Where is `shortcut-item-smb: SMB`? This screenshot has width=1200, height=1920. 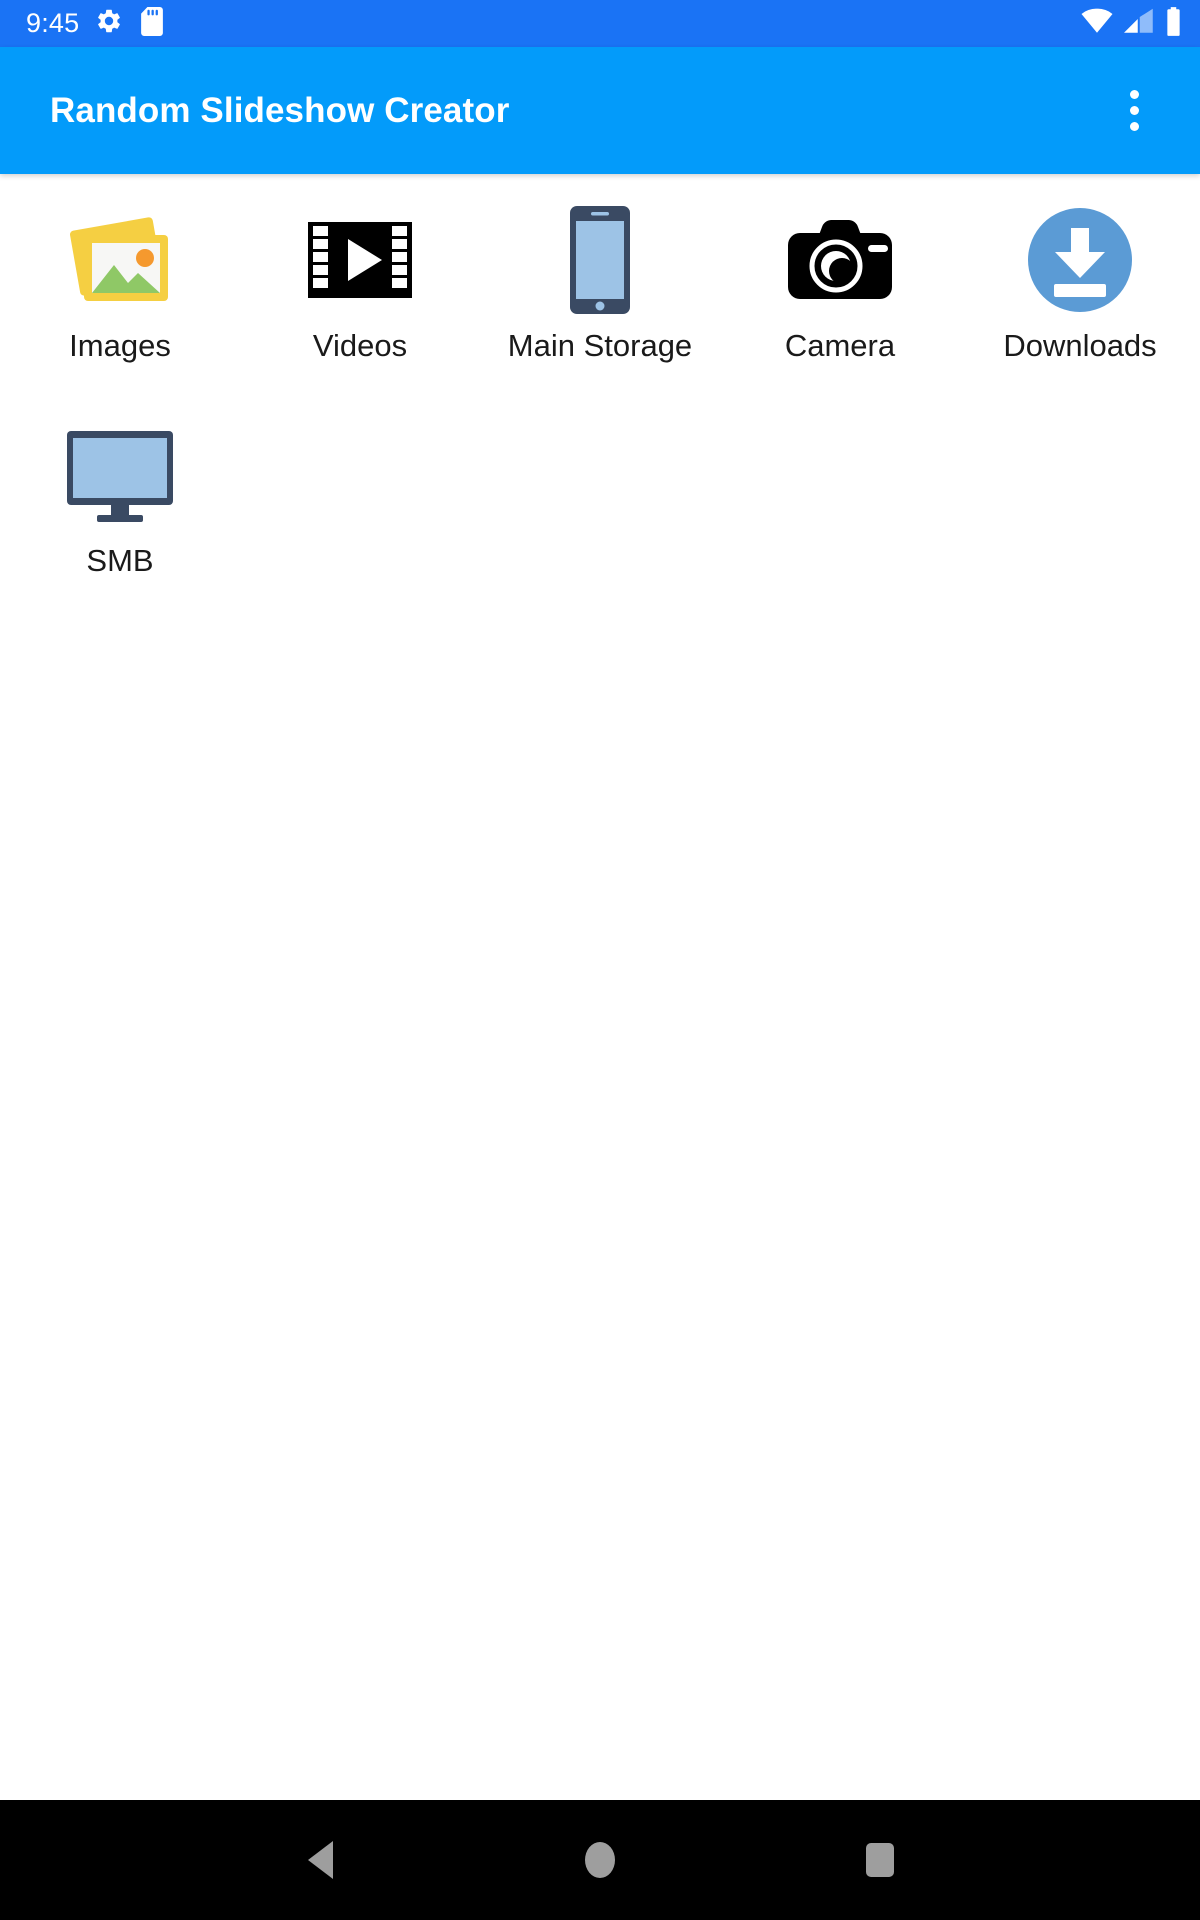
shortcut-item-smb: SMB is located at coordinates (120, 522).